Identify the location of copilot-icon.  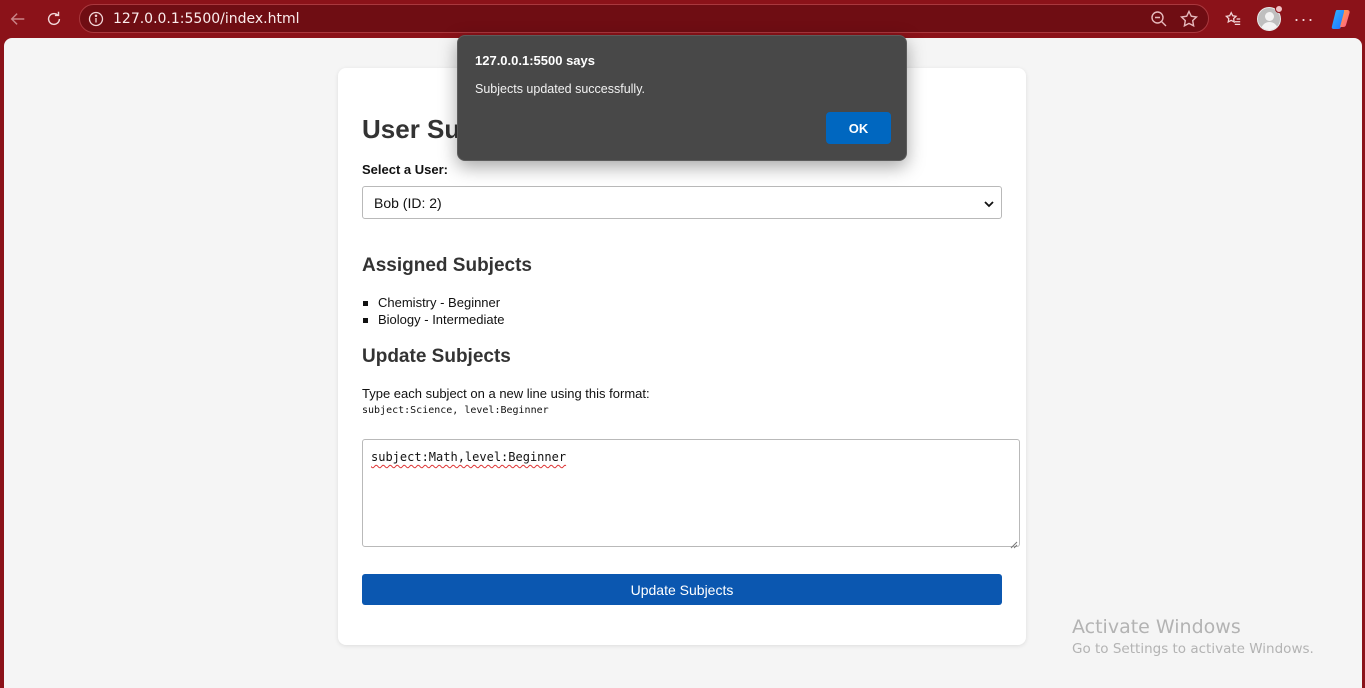
(1341, 19).